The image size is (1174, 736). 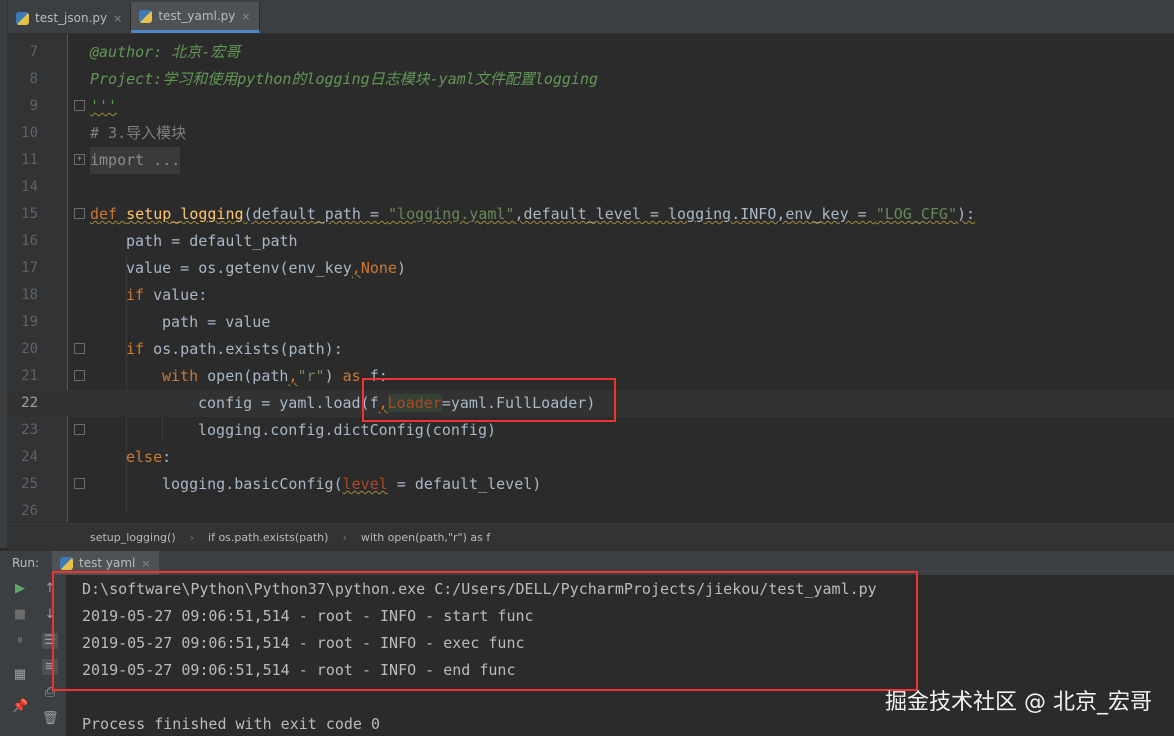 I want to click on trash-icon: 🗑, so click(x=50, y=719).